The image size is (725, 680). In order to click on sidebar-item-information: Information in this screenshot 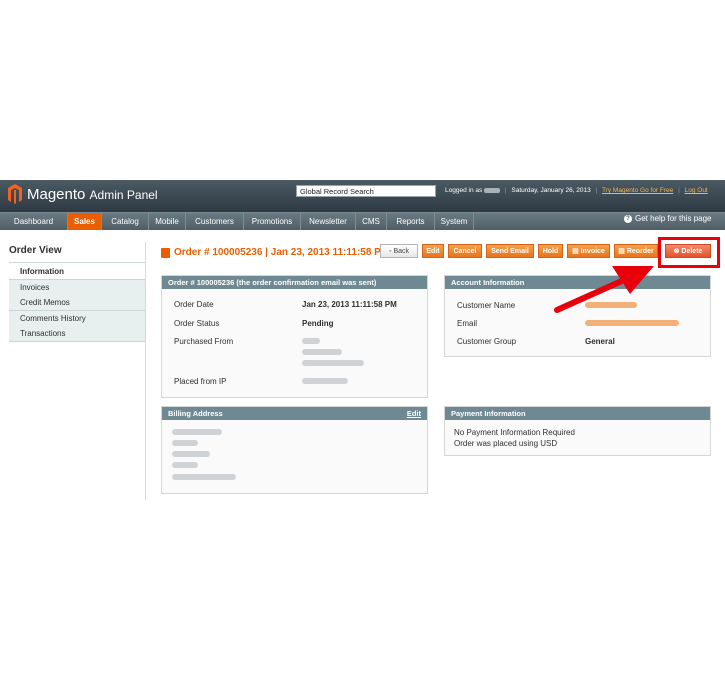, I will do `click(77, 272)`.